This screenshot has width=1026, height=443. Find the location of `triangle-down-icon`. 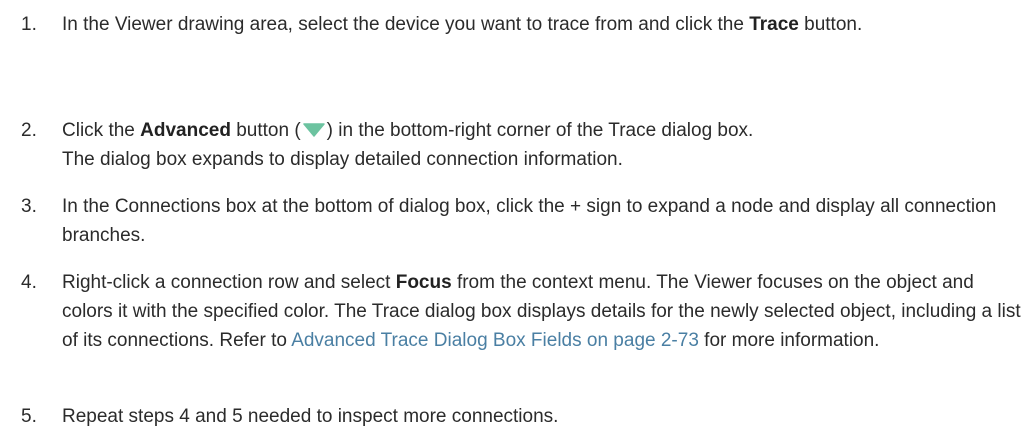

triangle-down-icon is located at coordinates (313, 130).